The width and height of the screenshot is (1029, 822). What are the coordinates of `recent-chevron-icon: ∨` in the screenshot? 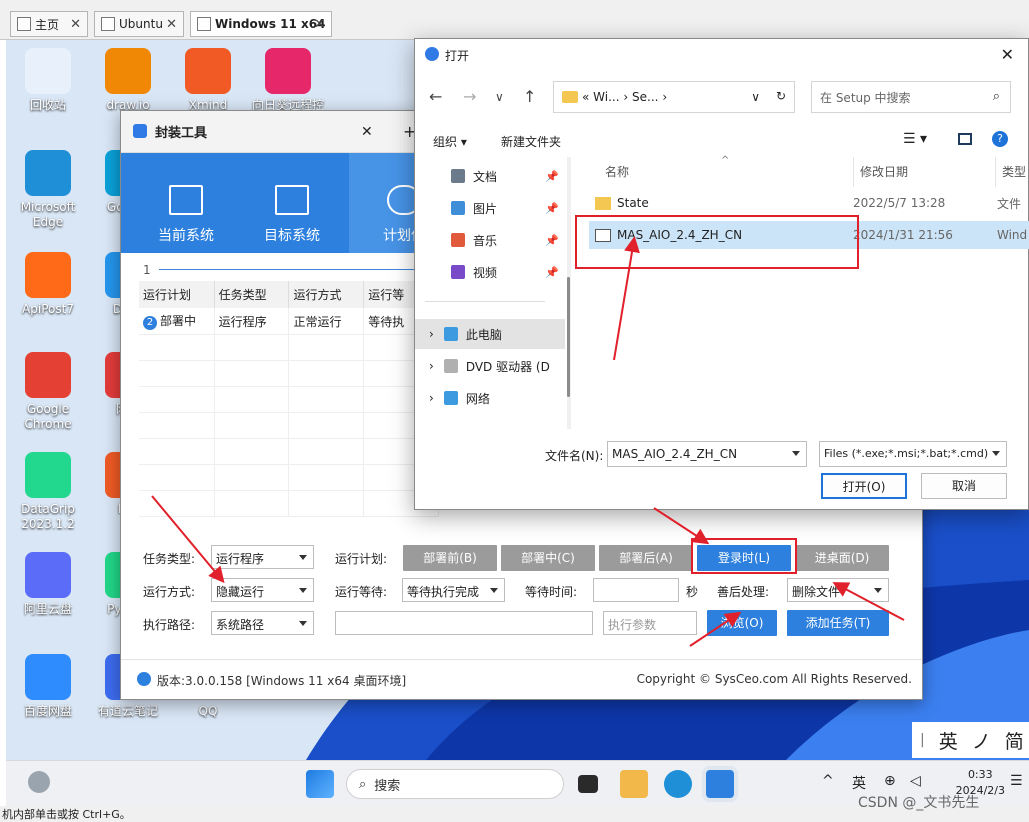 It's located at (499, 97).